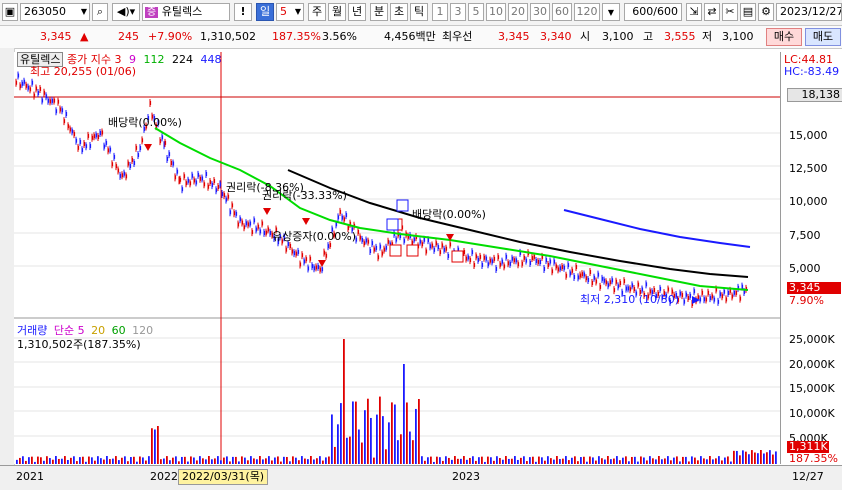 The width and height of the screenshot is (842, 490). I want to click on tab-second: 초, so click(399, 12).